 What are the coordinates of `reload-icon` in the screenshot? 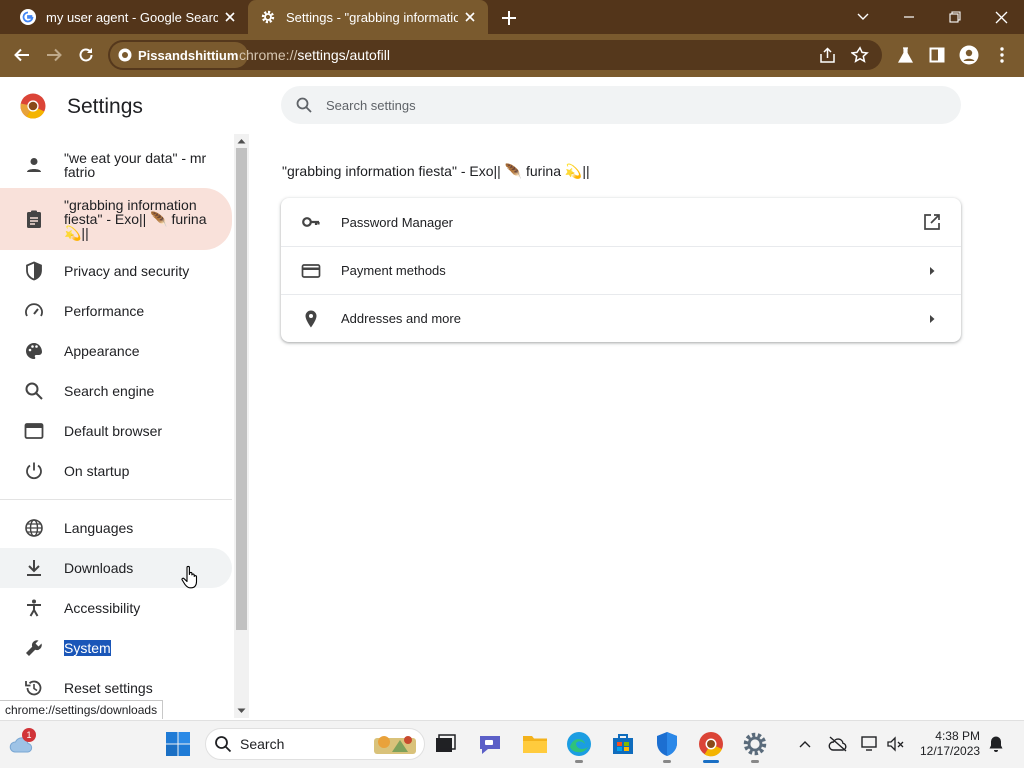 It's located at (86, 55).